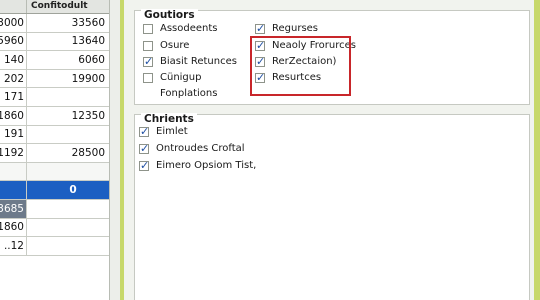 The width and height of the screenshot is (540, 300). What do you see at coordinates (68, 6) in the screenshot?
I see `column-header-label: Confitodult` at bounding box center [68, 6].